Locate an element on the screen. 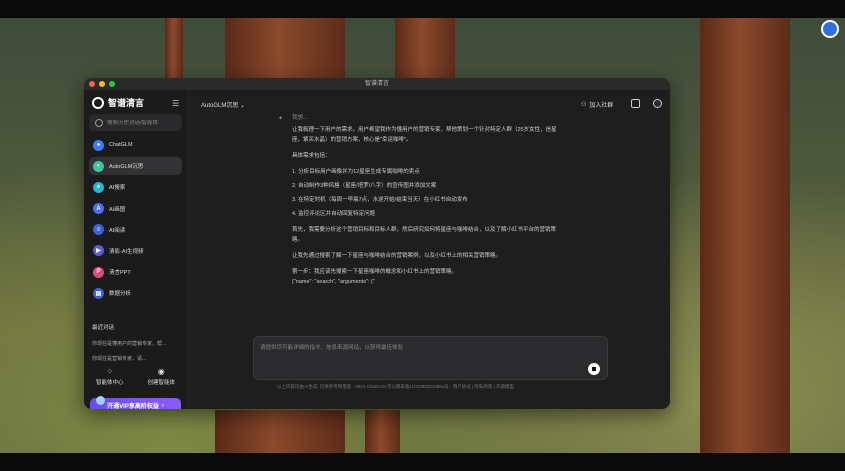  brand: 智谱清言 is located at coordinates (118, 102).